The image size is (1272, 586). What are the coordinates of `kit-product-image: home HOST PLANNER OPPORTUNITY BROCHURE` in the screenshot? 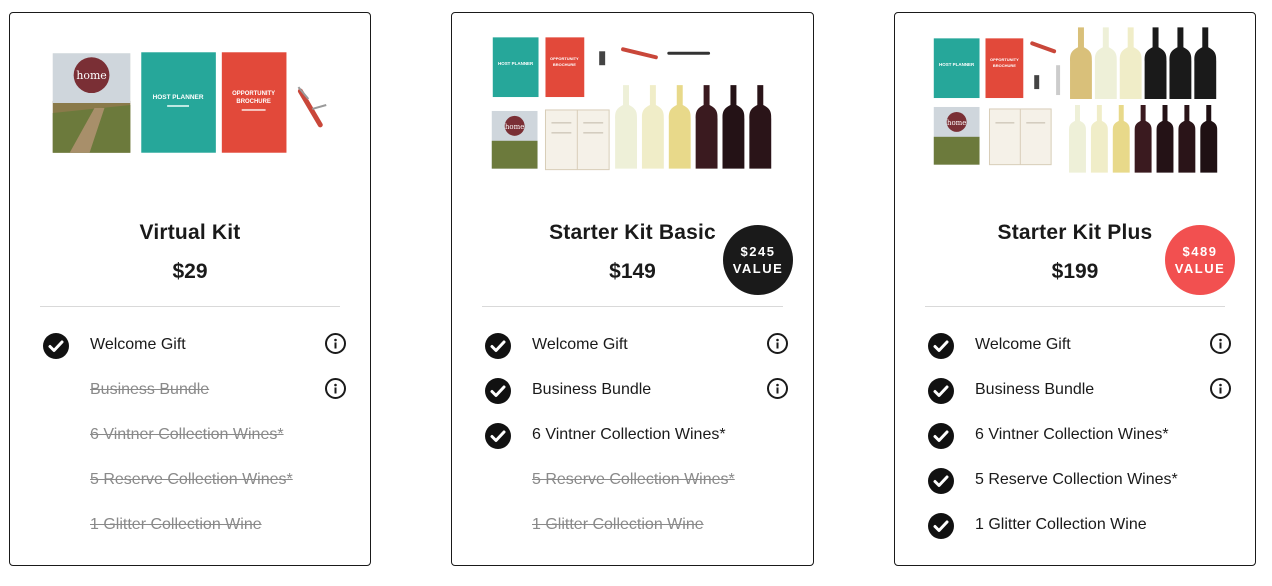 It's located at (189, 102).